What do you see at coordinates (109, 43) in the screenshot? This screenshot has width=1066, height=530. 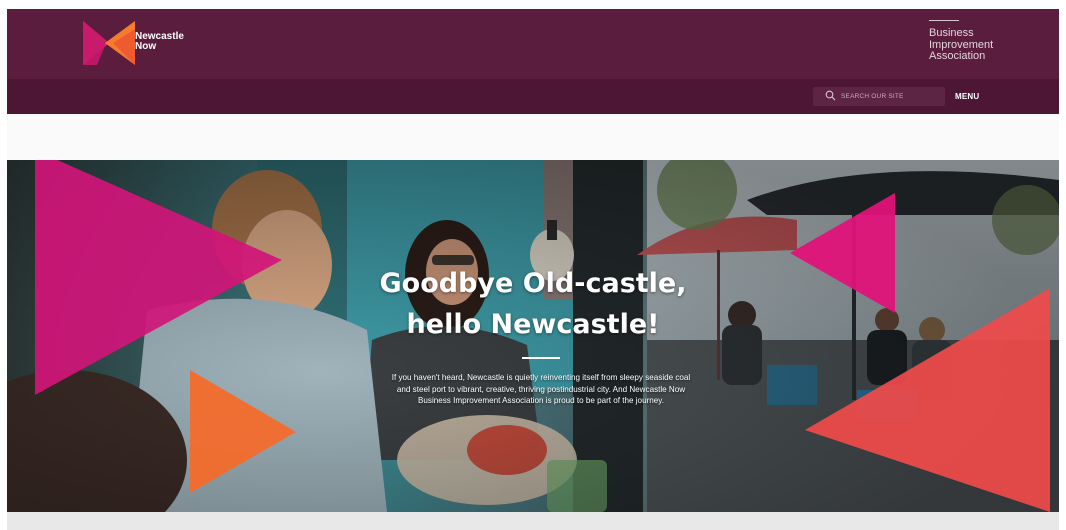 I see `newcastle-now-logo-icon` at bounding box center [109, 43].